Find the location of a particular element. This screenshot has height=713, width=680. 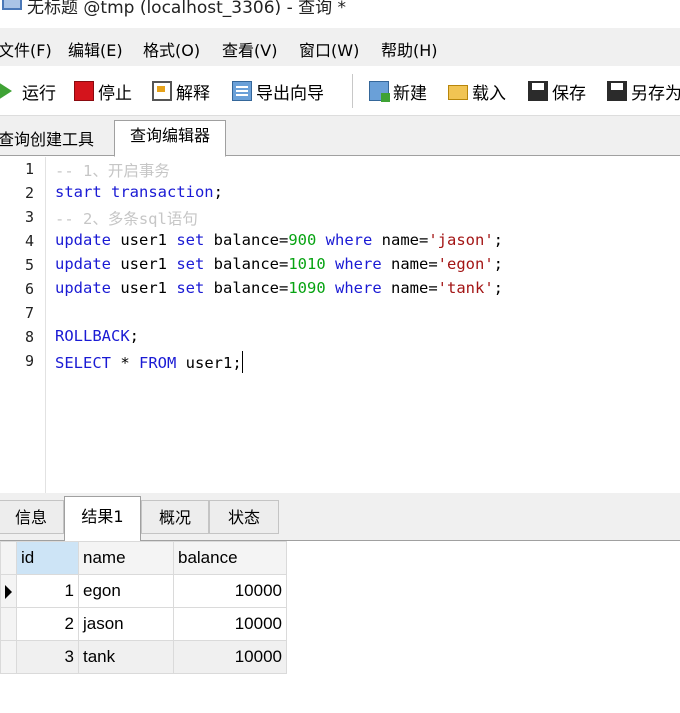

sql-number: 900 is located at coordinates (302, 240).